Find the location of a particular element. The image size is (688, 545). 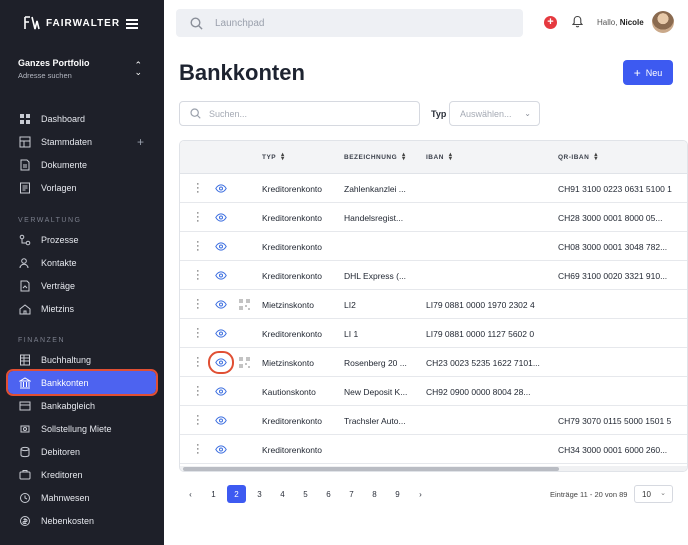

sidebar-item-vorlagen: Vorlagen is located at coordinates (82, 187).